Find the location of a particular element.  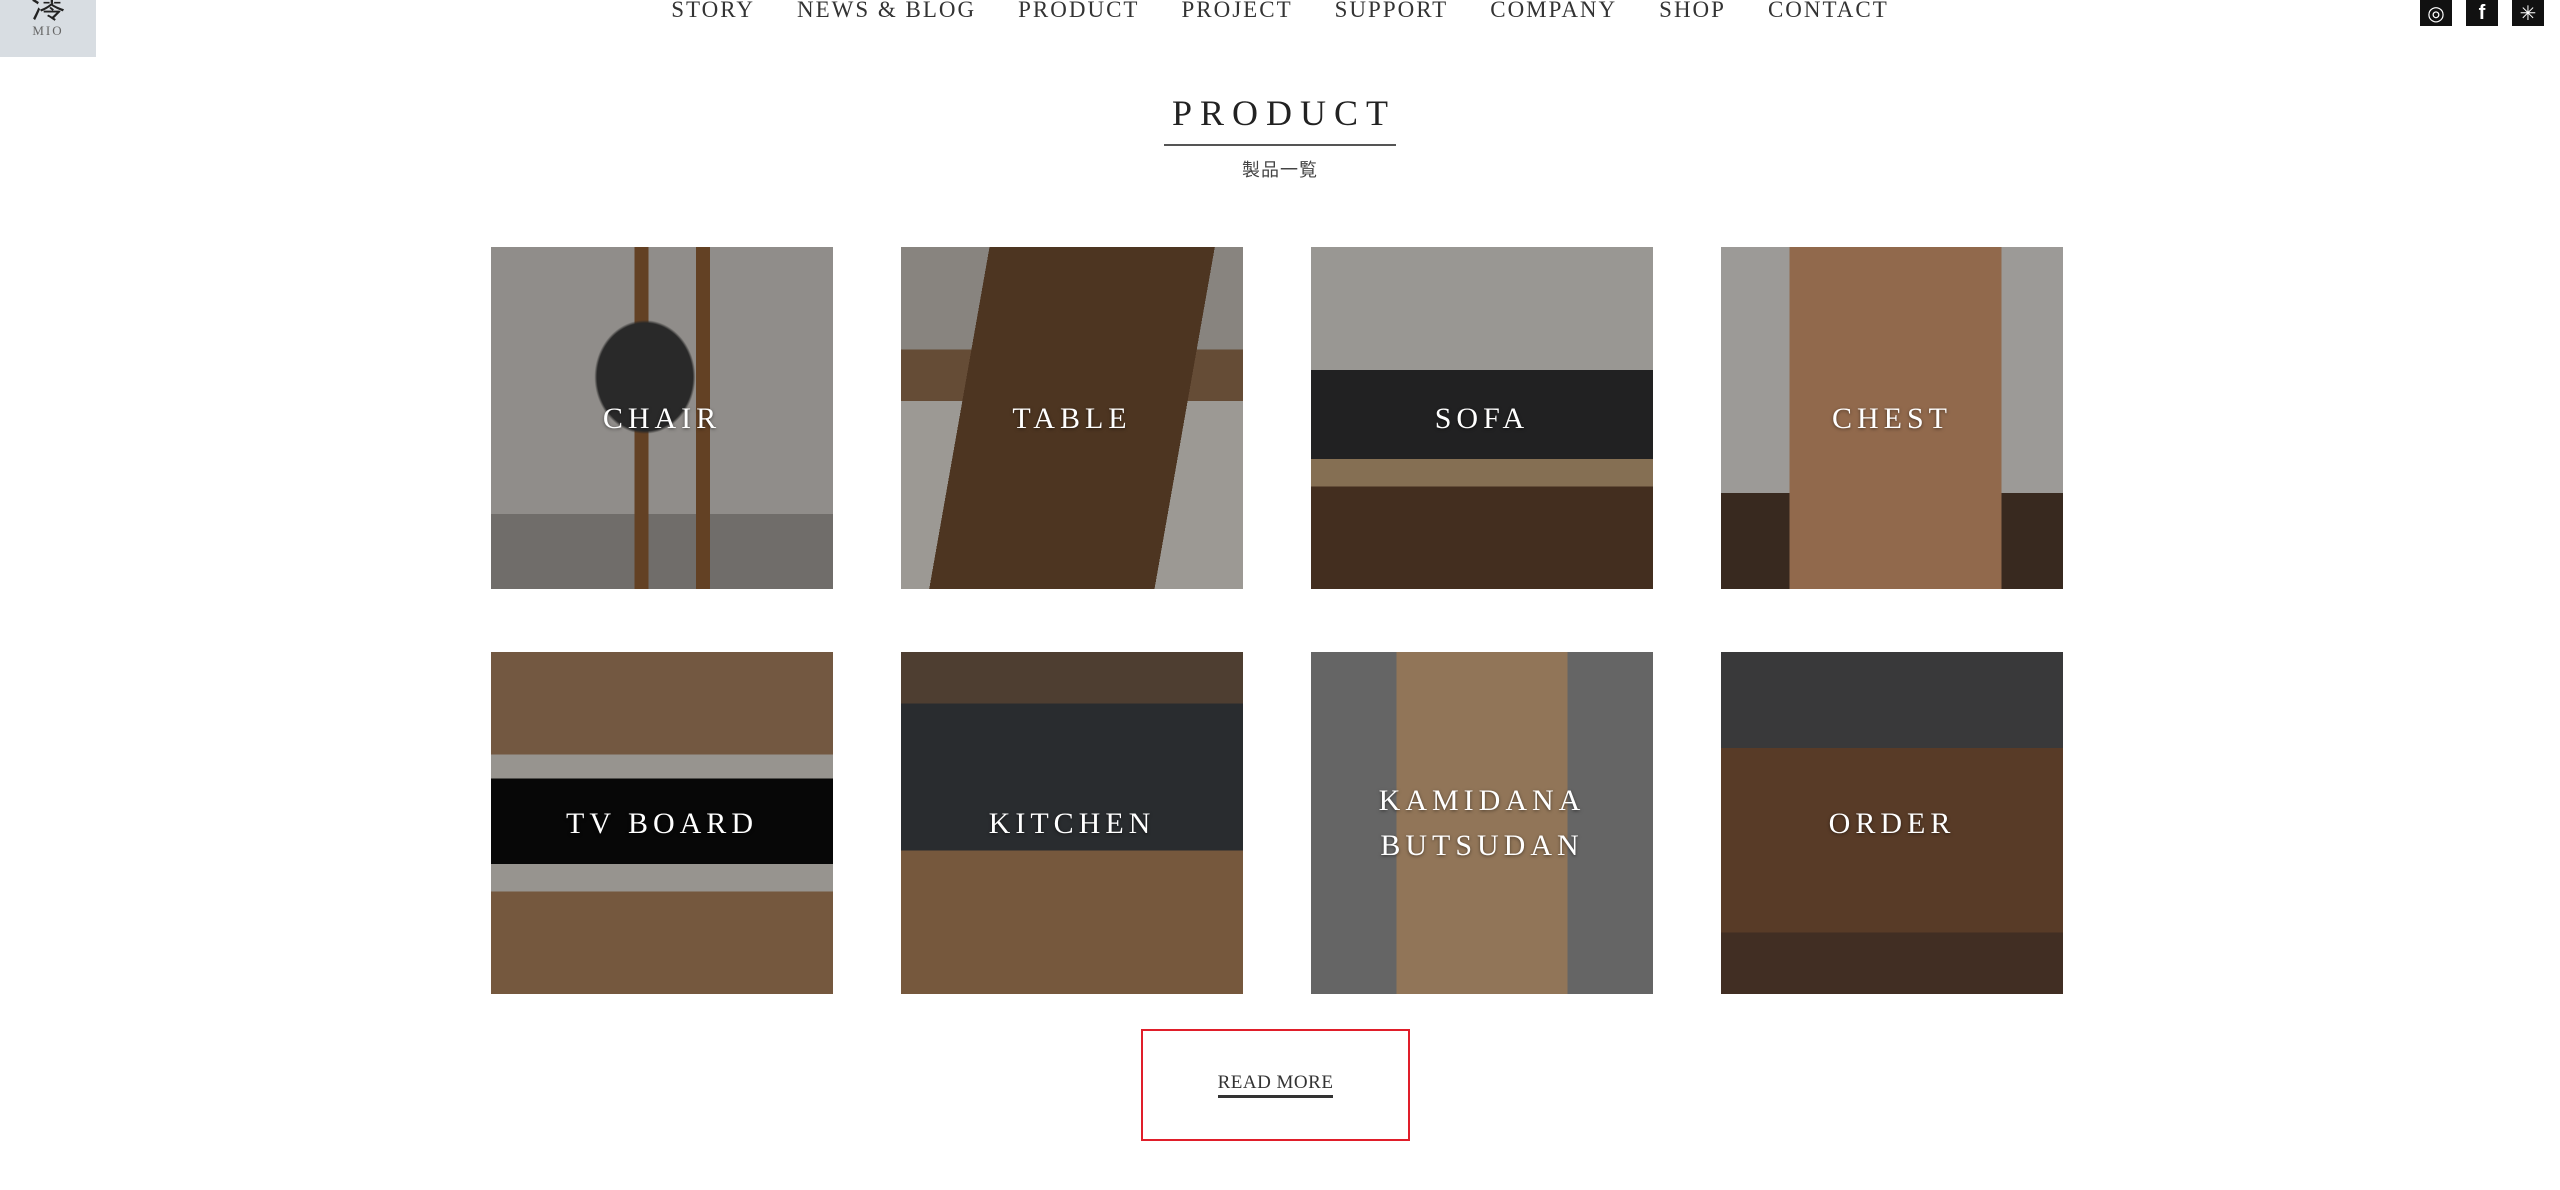

product-label: CHAIR is located at coordinates (662, 418).